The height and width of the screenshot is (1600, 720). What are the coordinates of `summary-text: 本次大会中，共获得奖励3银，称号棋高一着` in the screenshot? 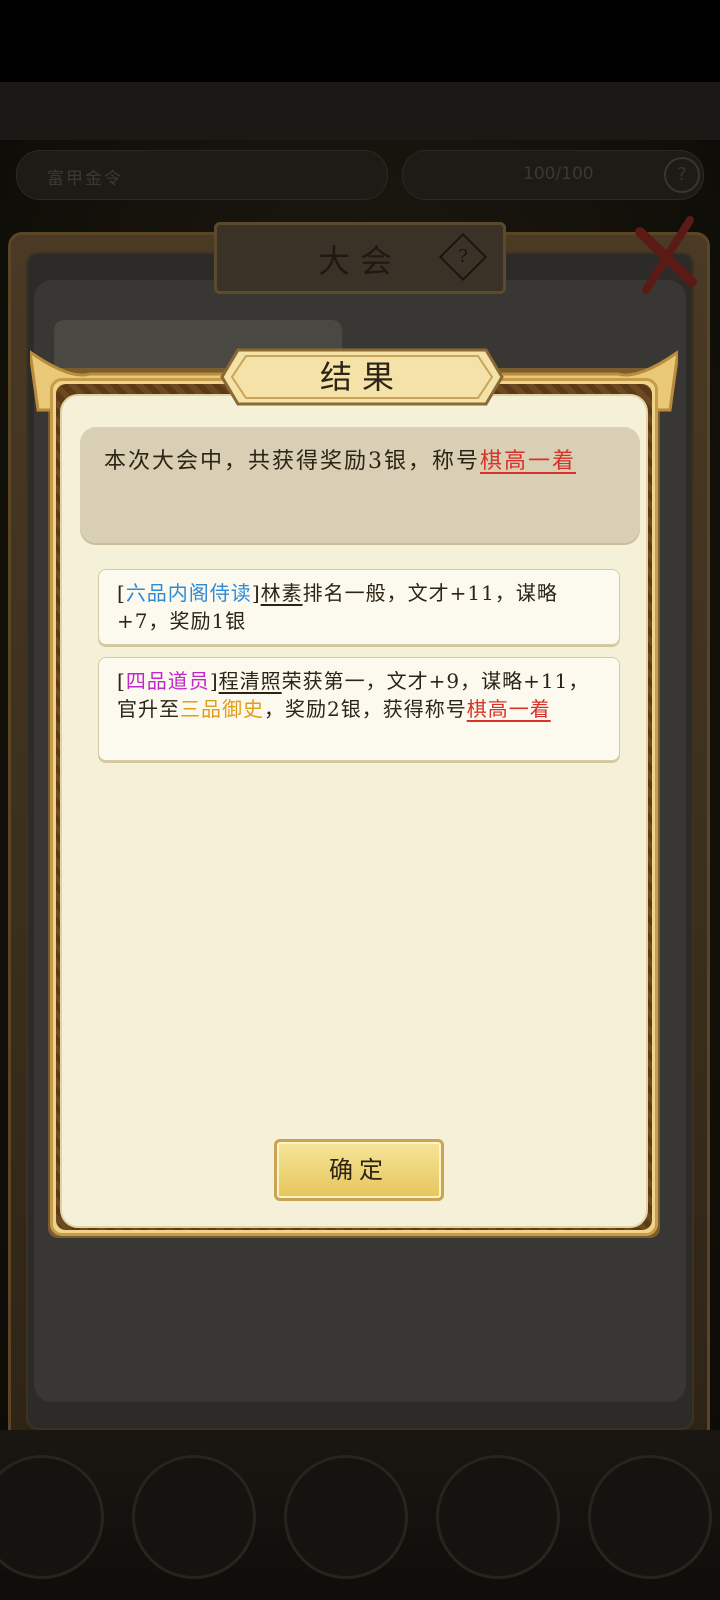 It's located at (359, 462).